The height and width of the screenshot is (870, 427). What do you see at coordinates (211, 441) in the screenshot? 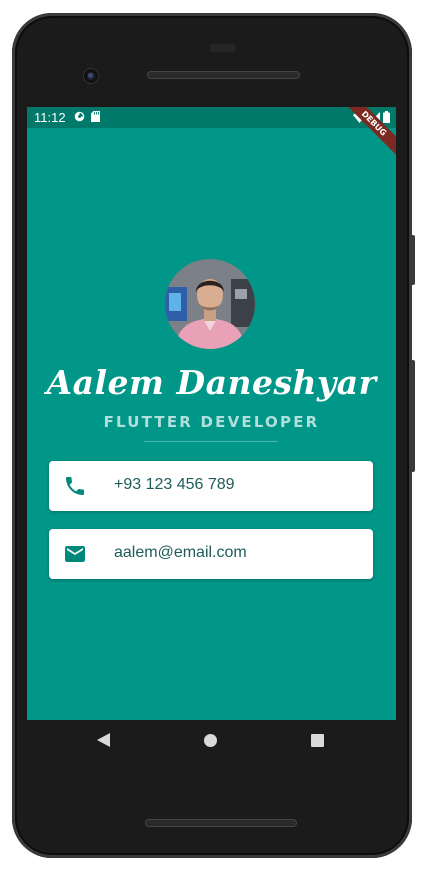
I see `divider` at bounding box center [211, 441].